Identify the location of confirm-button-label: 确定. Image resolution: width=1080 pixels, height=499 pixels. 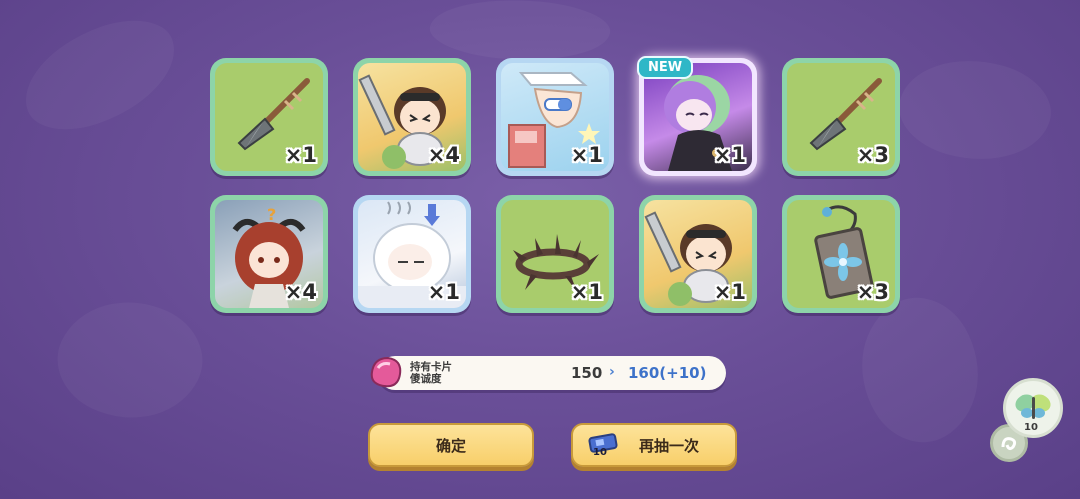
(450, 445).